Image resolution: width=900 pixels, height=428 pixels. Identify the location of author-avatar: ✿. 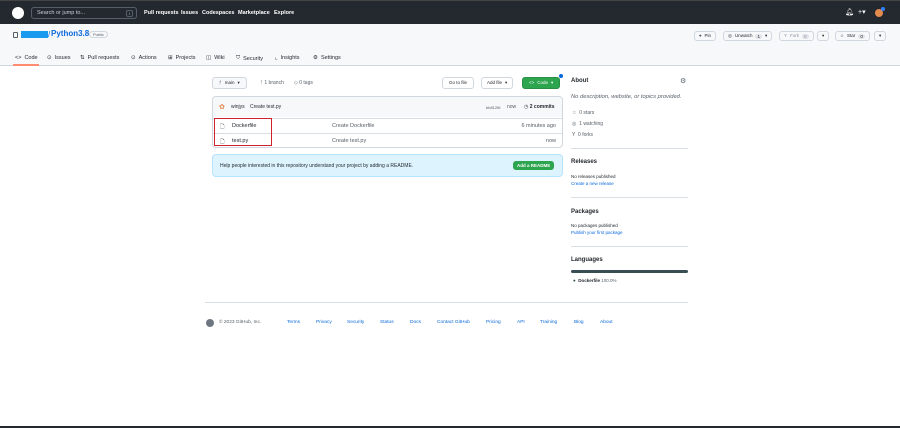
(222, 107).